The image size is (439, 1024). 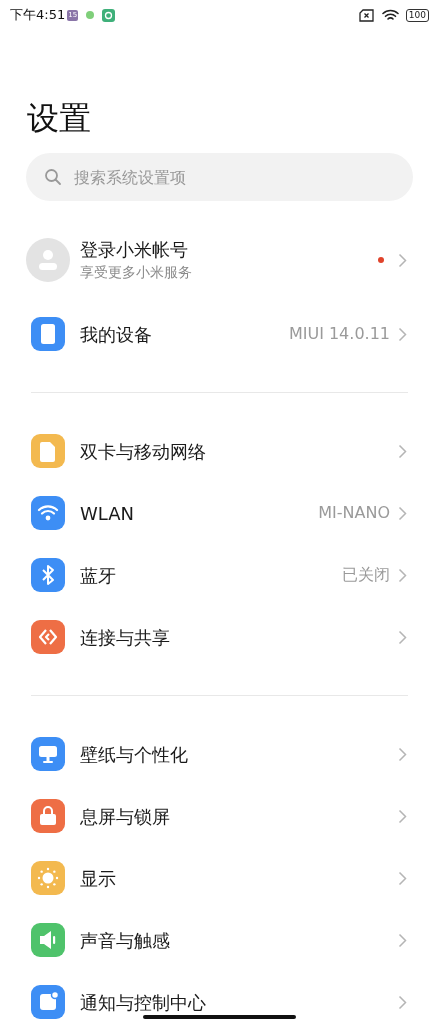 What do you see at coordinates (98, 575) in the screenshot?
I see `item-label: 蓝牙` at bounding box center [98, 575].